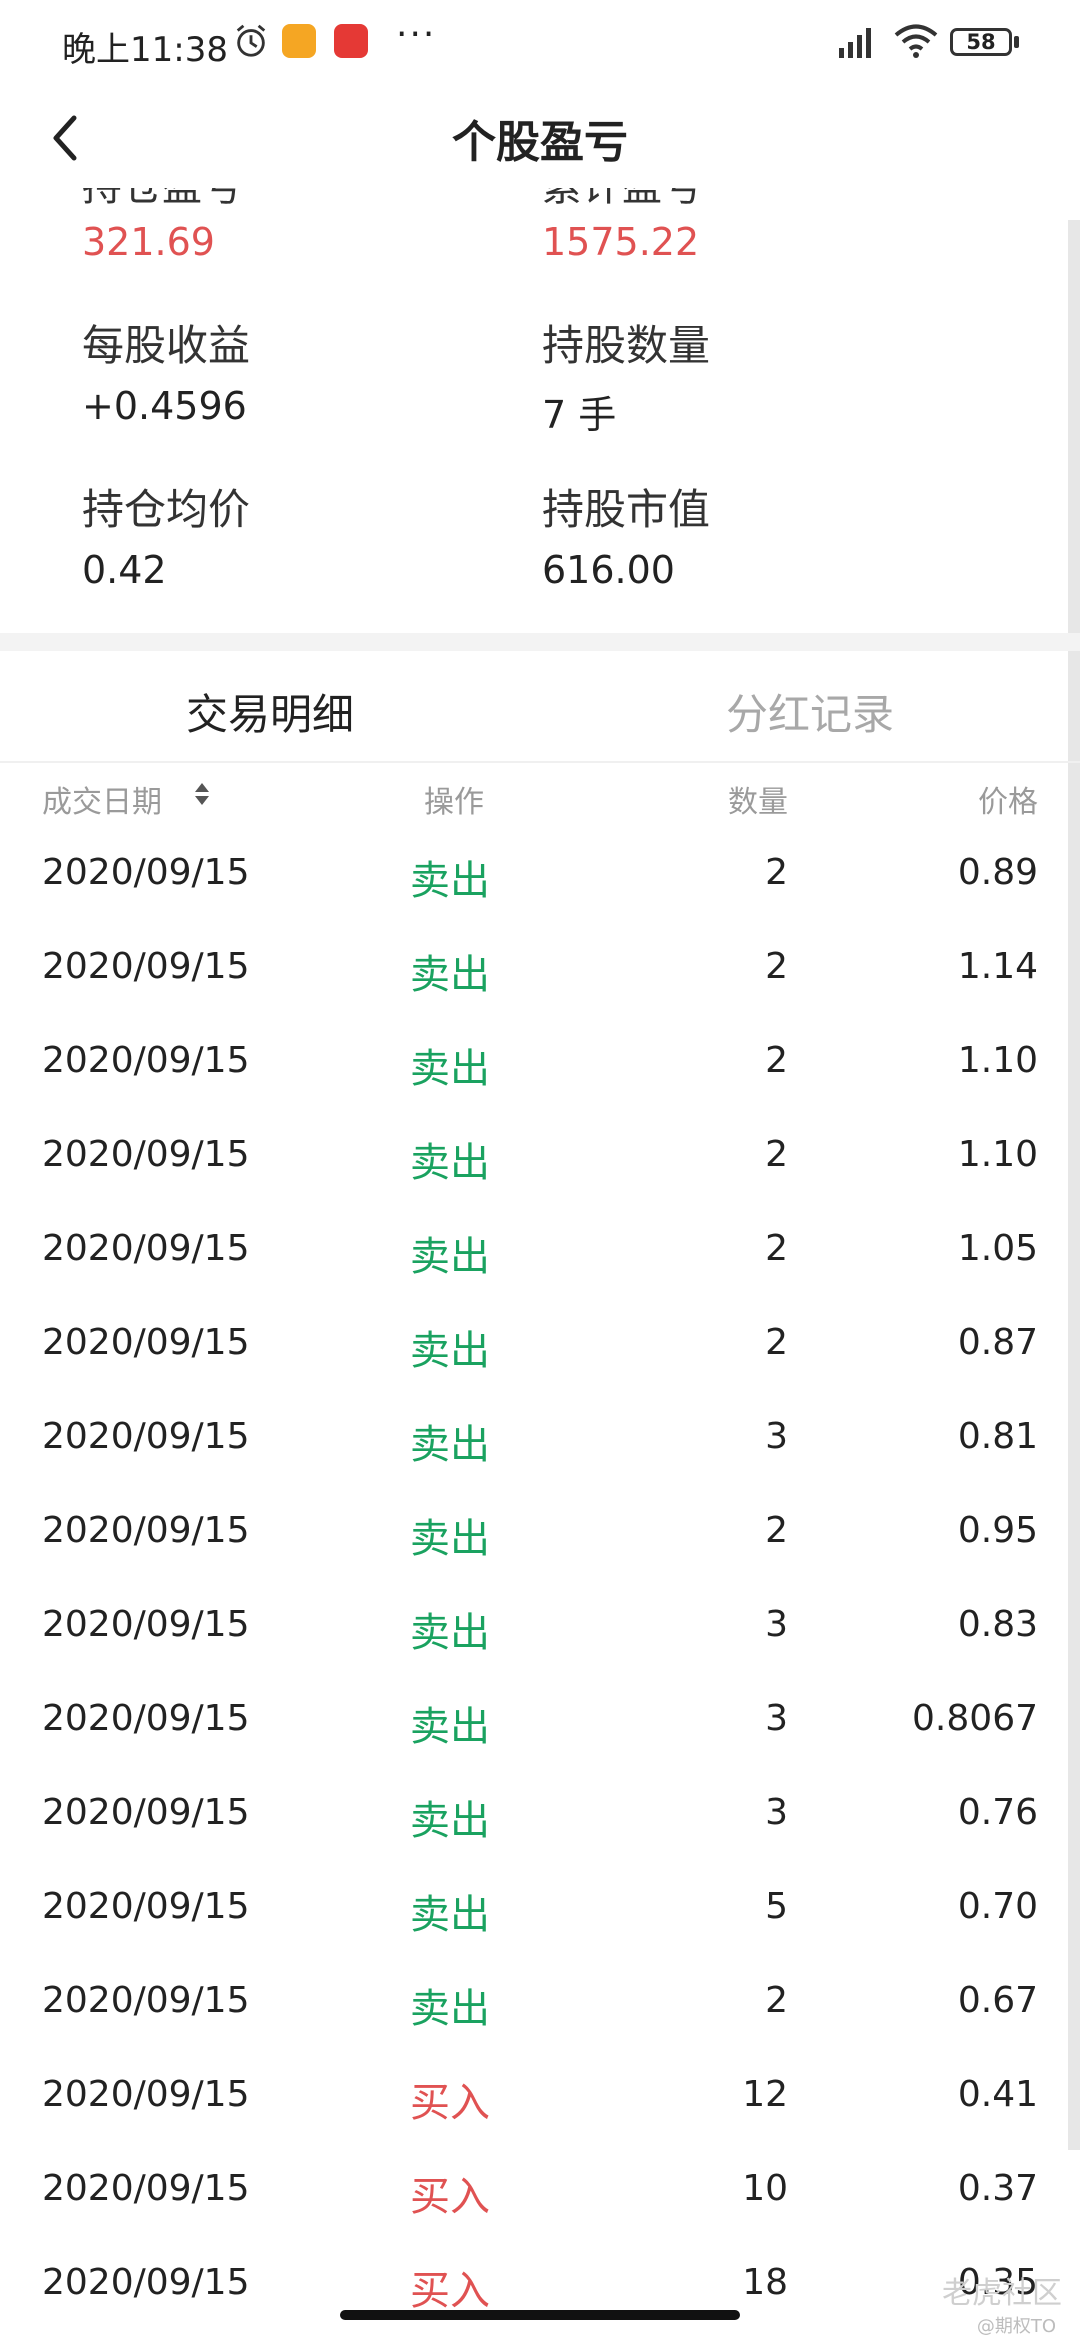  Describe the element at coordinates (166, 509) in the screenshot. I see `avg-cost-label: 持仓均价` at that location.